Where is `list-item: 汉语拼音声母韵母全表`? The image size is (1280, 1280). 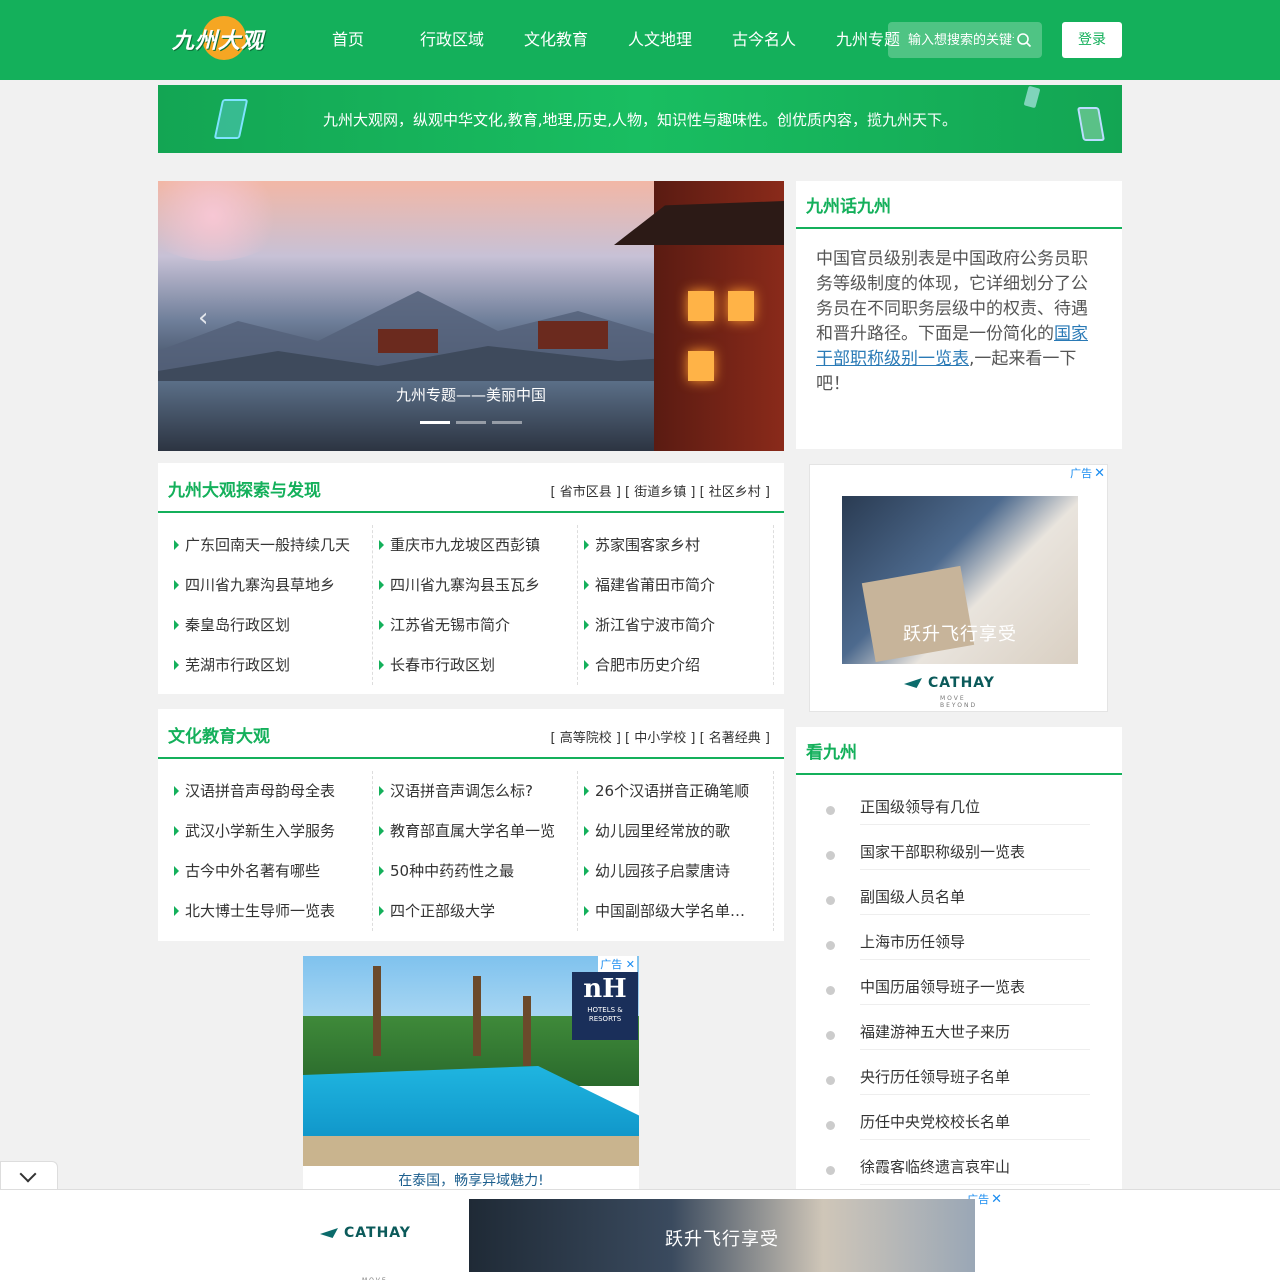
list-item: 汉语拼音声母韵母全表 is located at coordinates (270, 791).